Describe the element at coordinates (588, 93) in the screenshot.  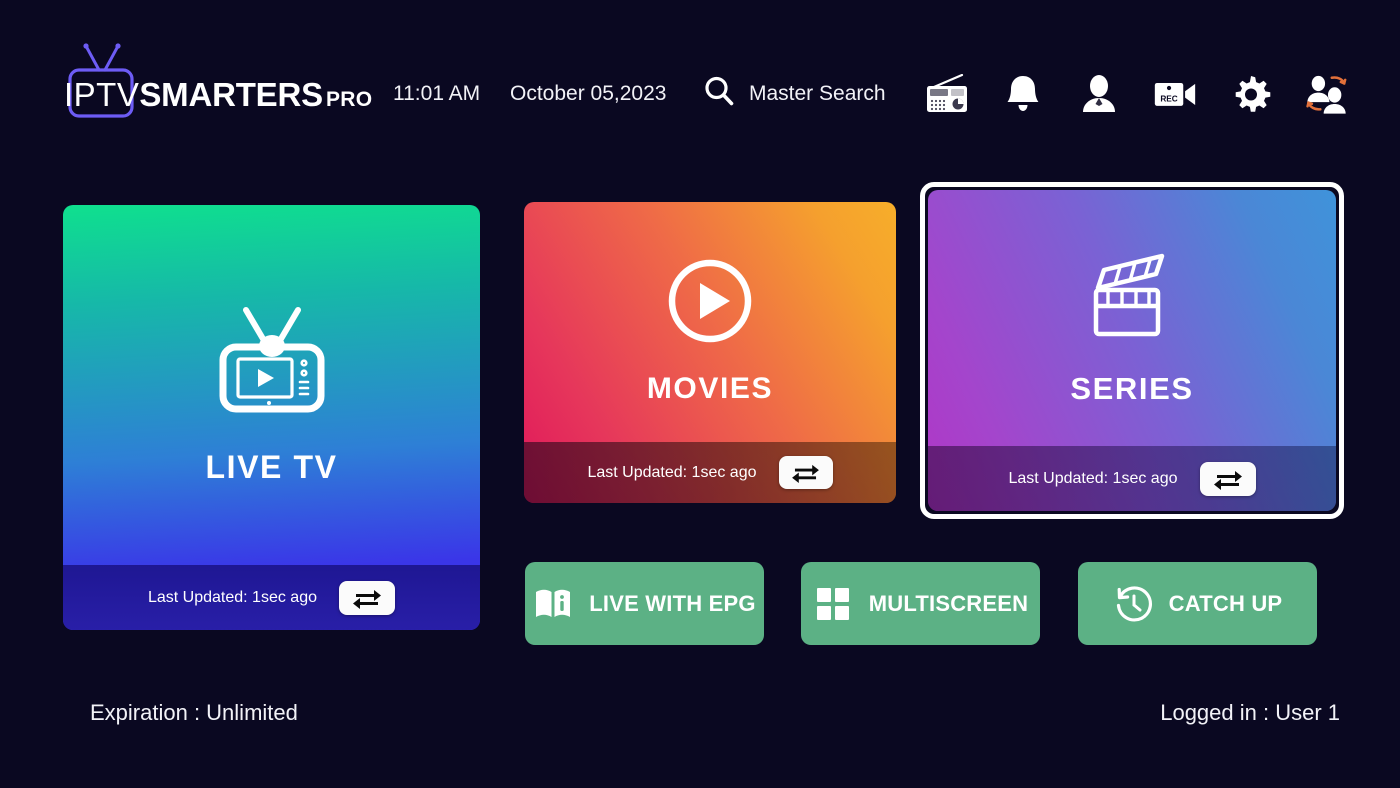
I see `header-date: October 05,2023` at that location.